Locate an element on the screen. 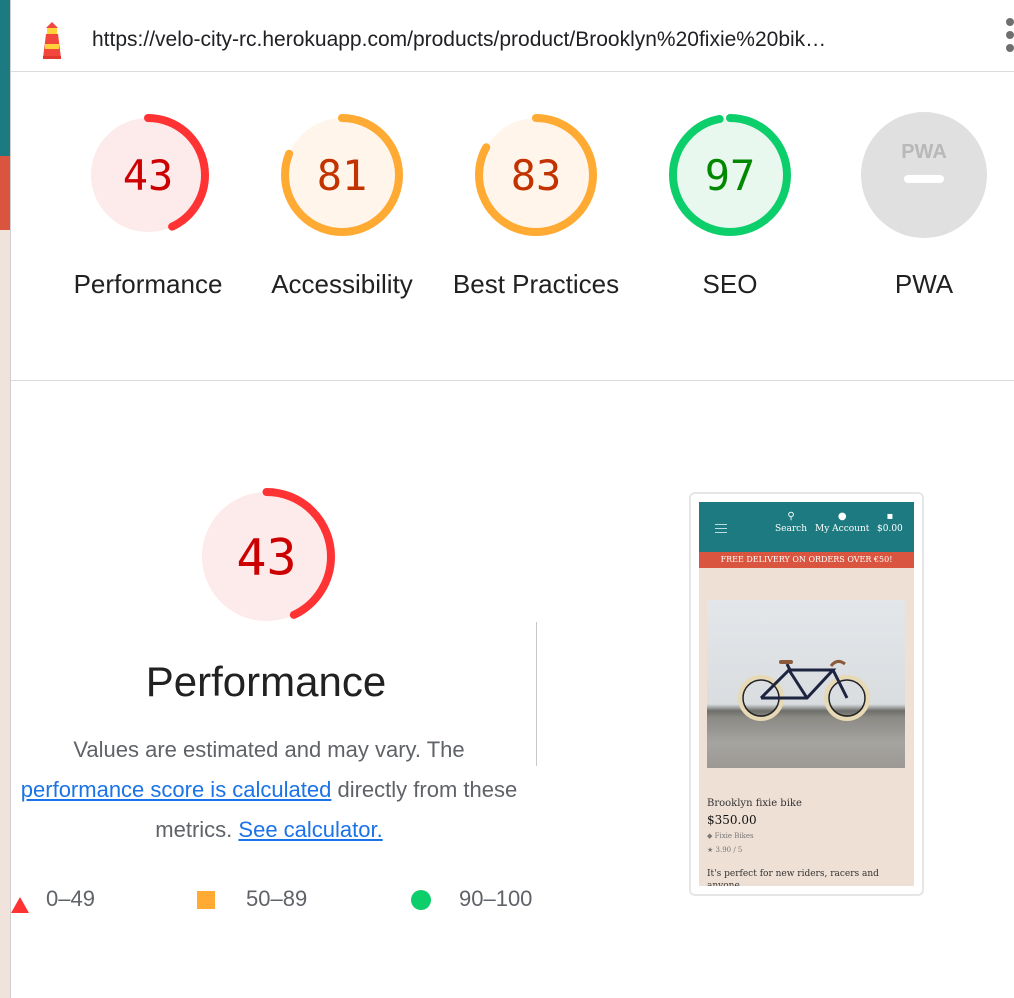  best-practices-gauge-score: 83 is located at coordinates (536, 175).